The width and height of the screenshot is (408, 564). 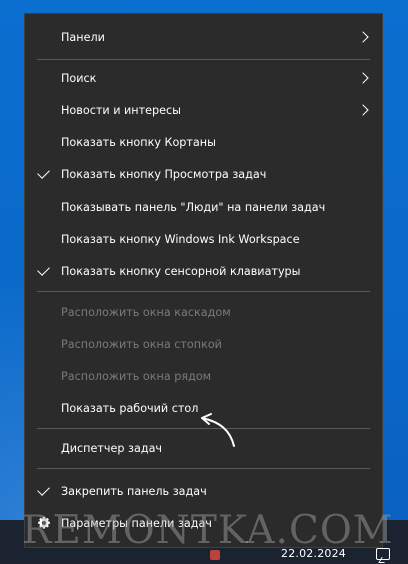 What do you see at coordinates (121, 110) in the screenshot?
I see `menu-item-label: Новости и интересы` at bounding box center [121, 110].